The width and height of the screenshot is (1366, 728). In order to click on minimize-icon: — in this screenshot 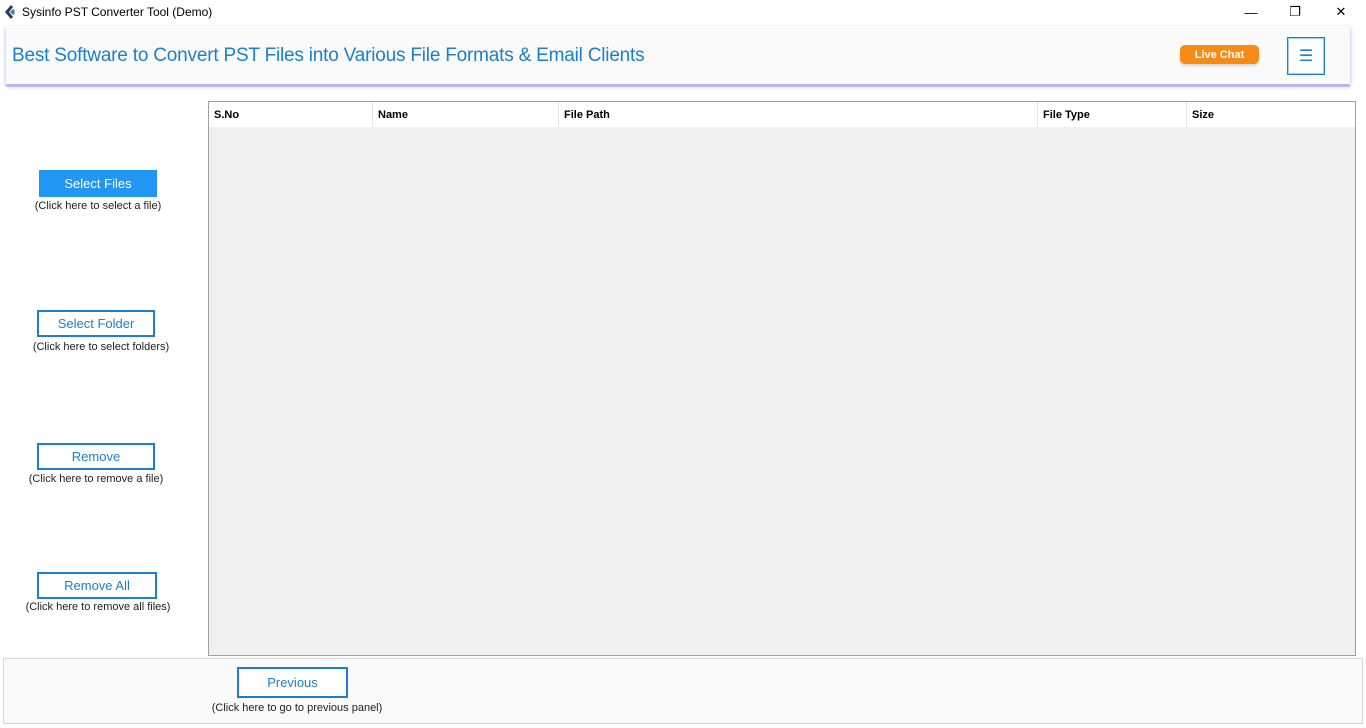, I will do `click(1251, 12)`.